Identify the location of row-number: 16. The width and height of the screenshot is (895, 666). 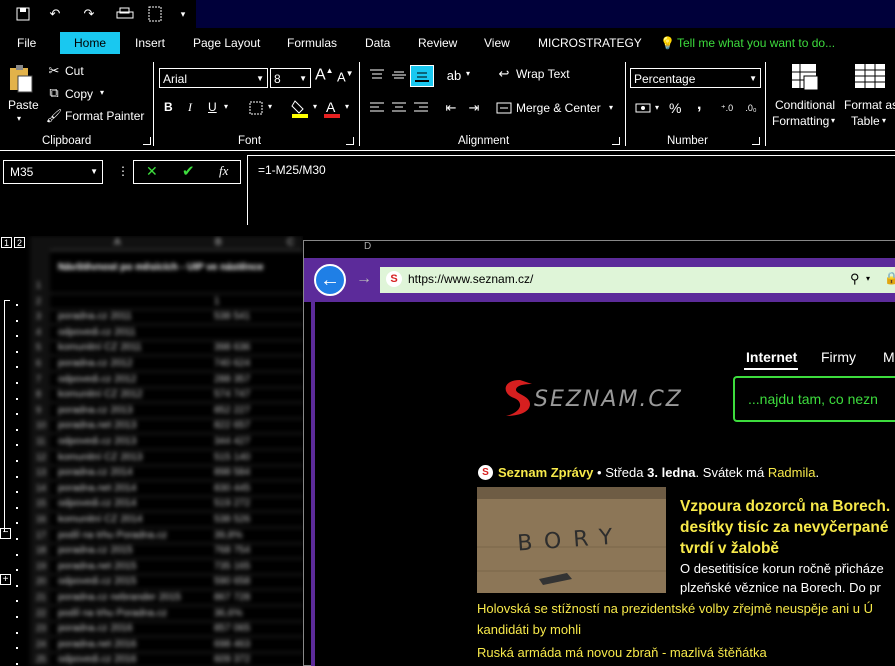
(41, 519).